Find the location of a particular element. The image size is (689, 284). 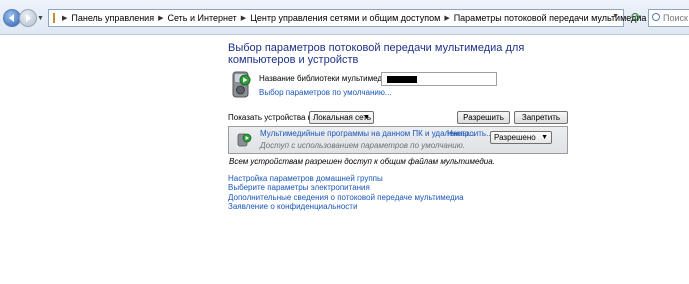

homegroup-settings-link: Настройка параметров домашней группы is located at coordinates (346, 178).